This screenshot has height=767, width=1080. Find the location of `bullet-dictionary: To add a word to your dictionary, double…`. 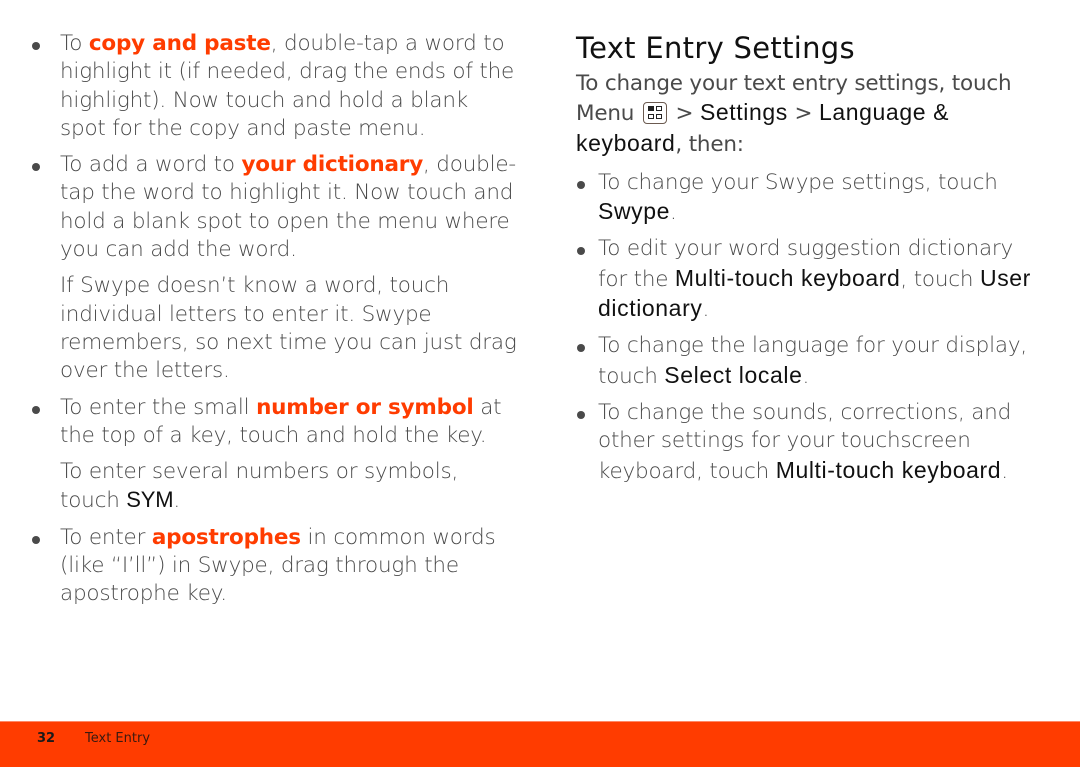

bullet-dictionary: To add a word to your dictionary, double… is located at coordinates (275, 207).